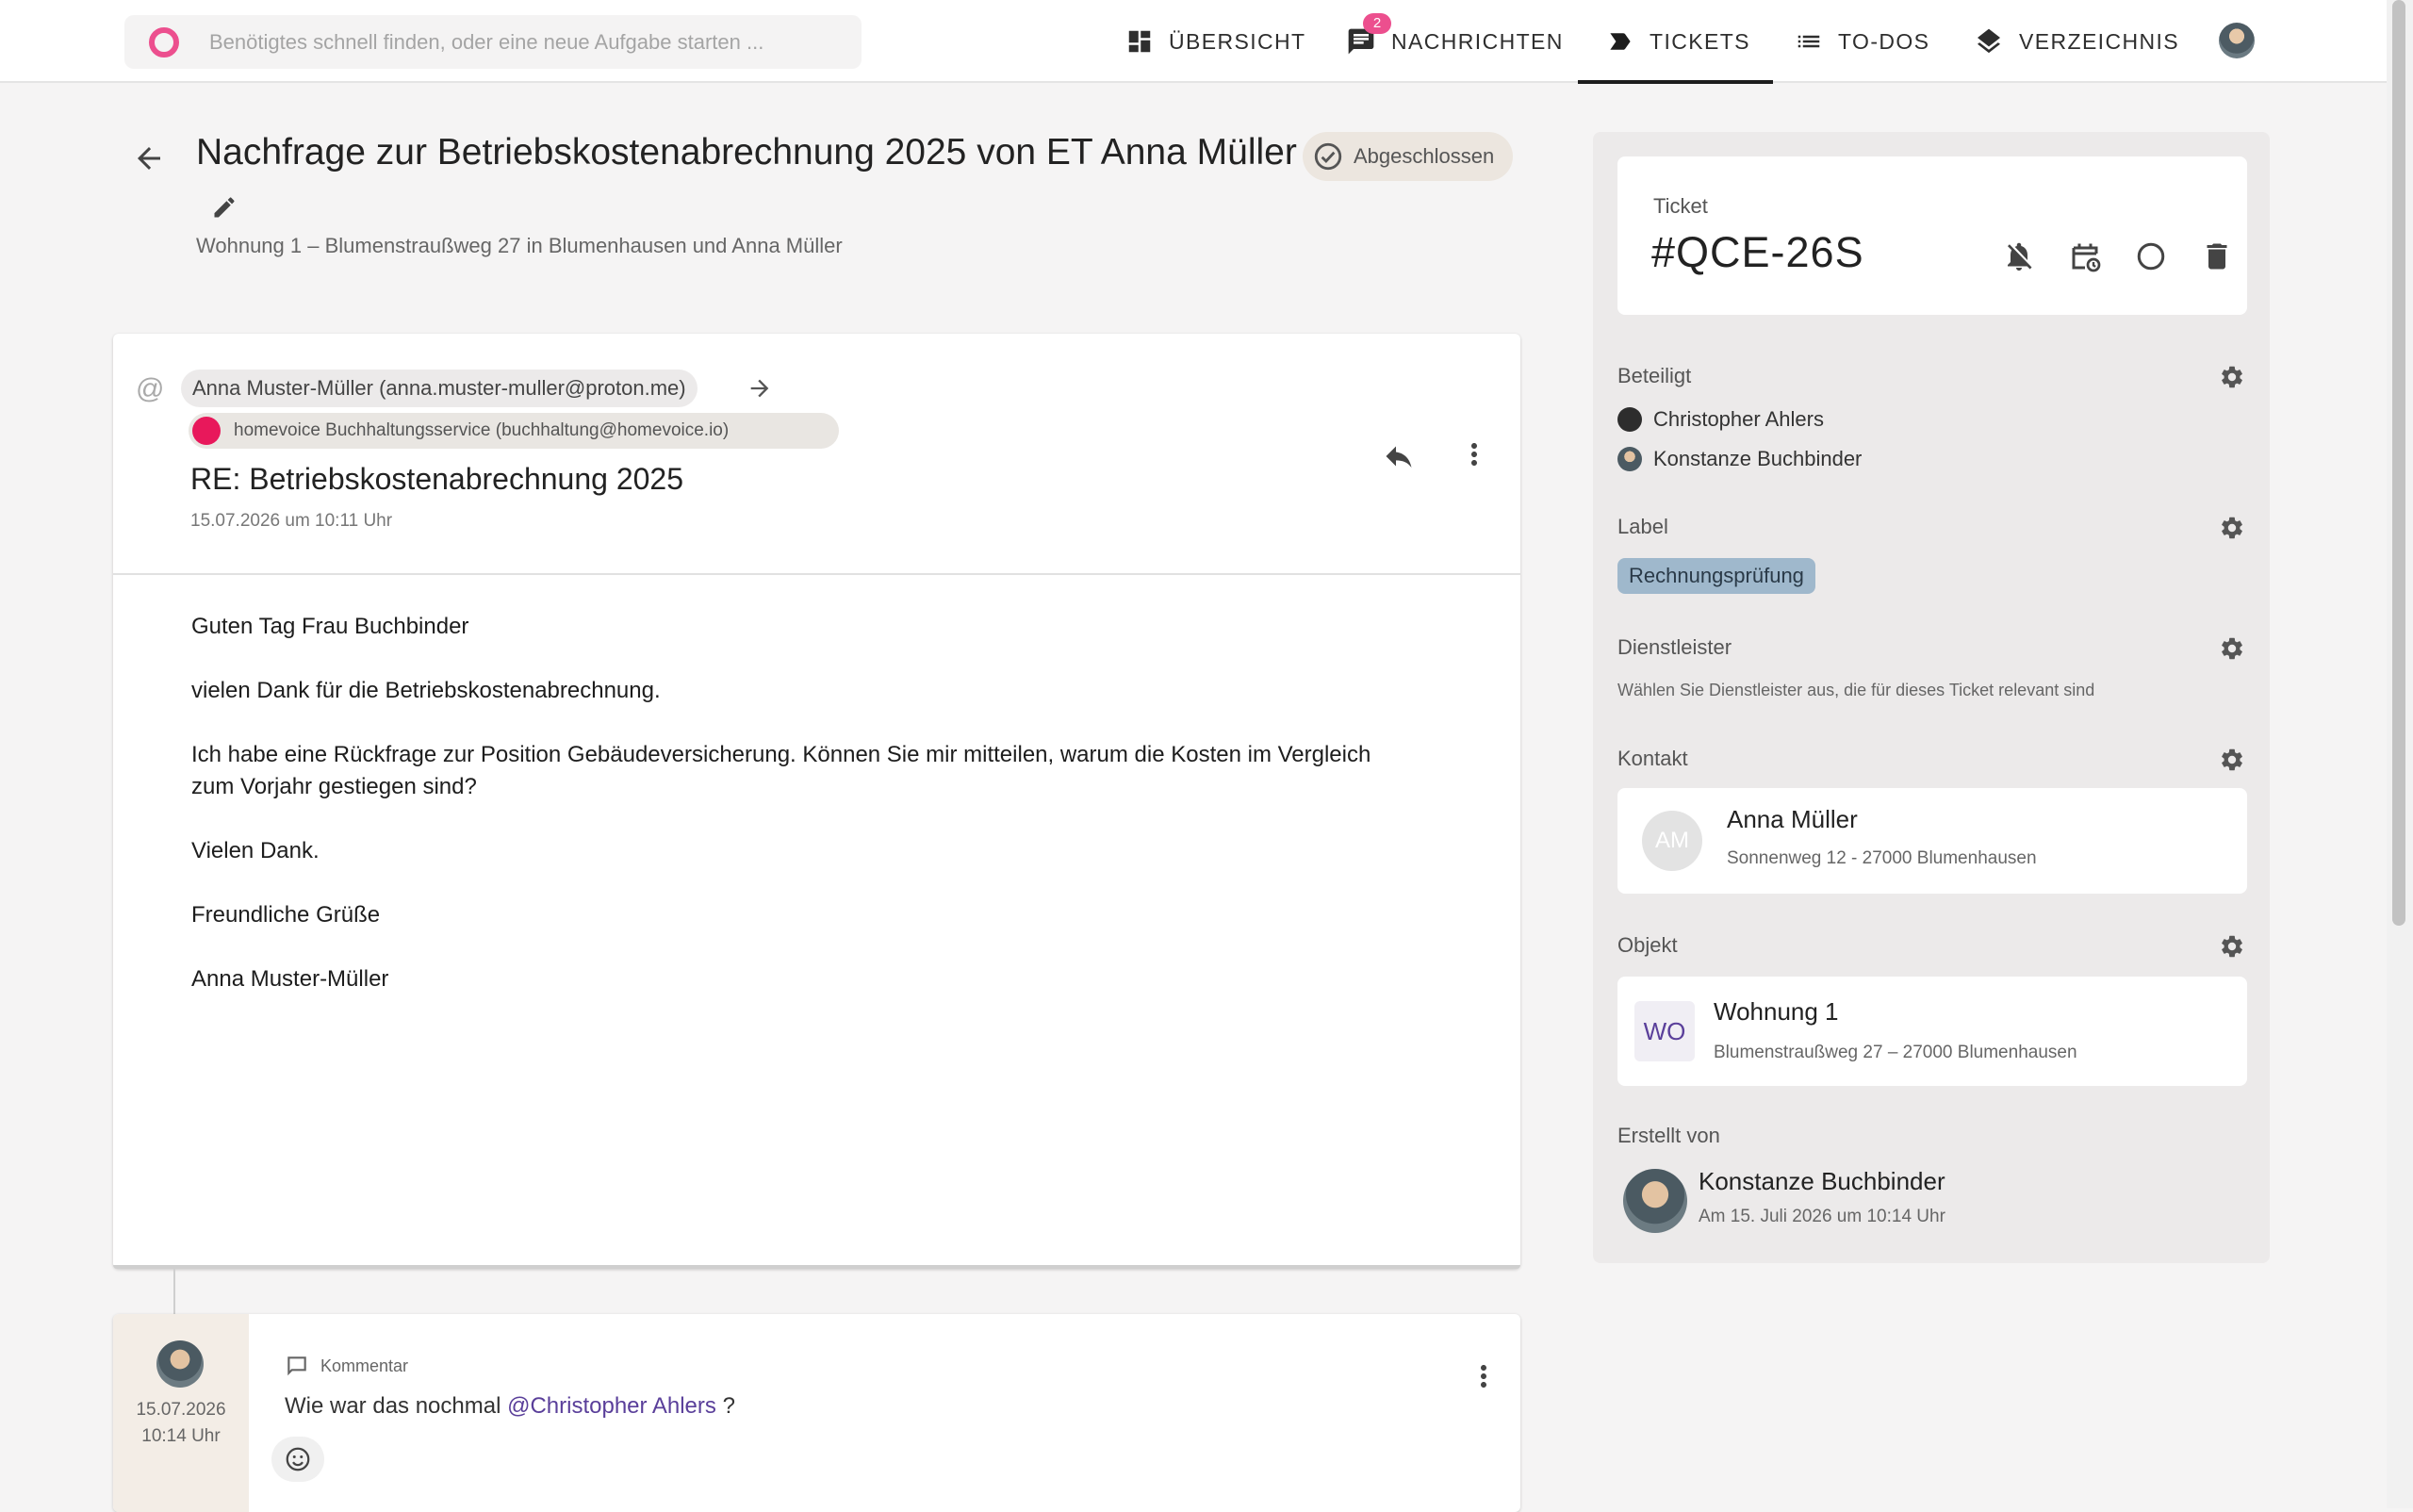 Image resolution: width=2413 pixels, height=1512 pixels. I want to click on scrollbar-thumb, so click(2398, 463).